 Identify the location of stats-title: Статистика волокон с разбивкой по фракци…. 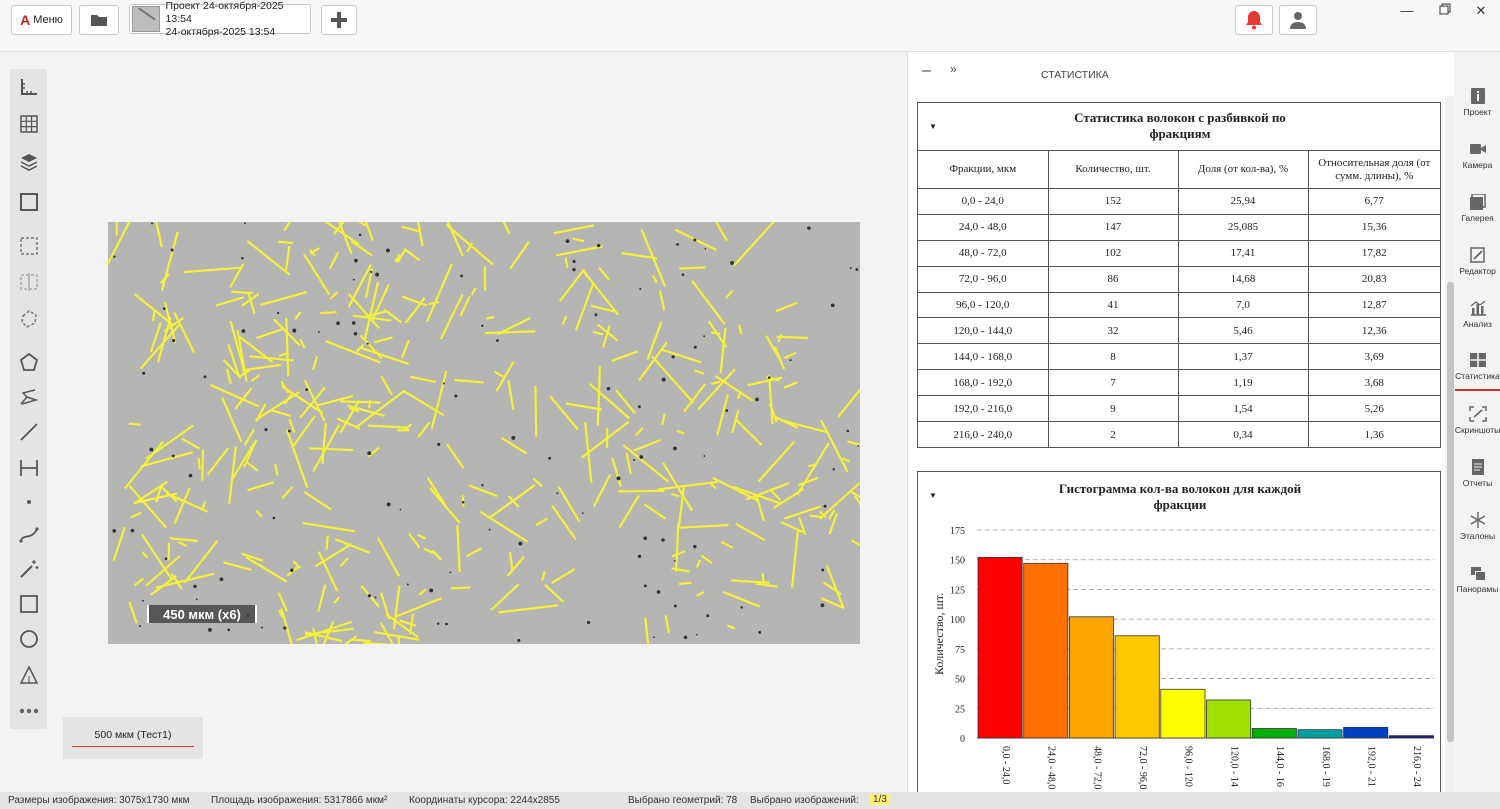
(1180, 126).